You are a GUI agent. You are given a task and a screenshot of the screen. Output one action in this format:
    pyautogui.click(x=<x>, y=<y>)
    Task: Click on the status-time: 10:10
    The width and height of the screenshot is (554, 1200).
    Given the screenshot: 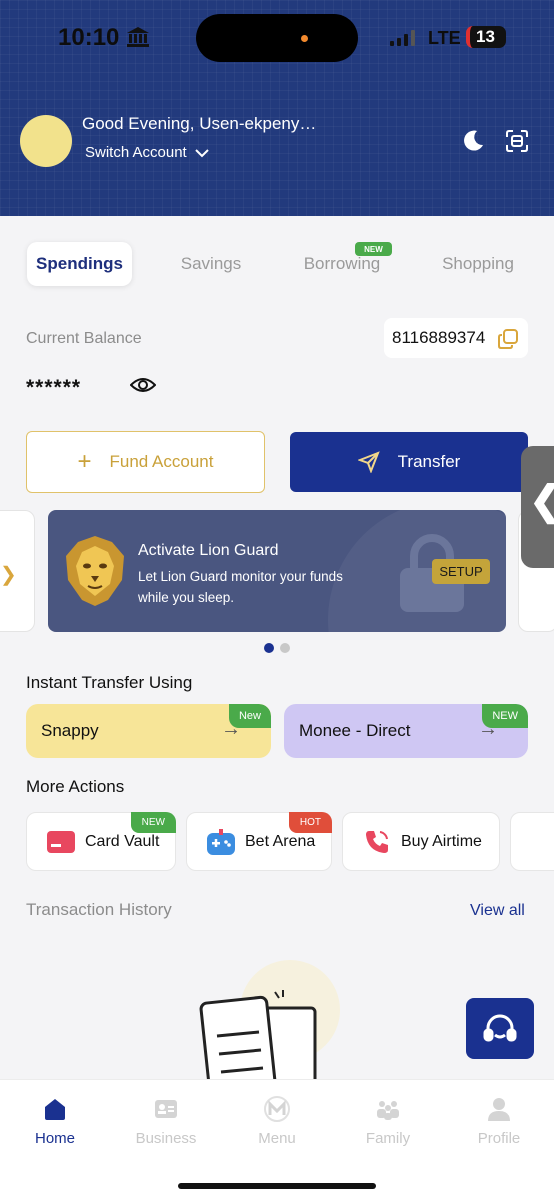 What is the action you would take?
    pyautogui.click(x=89, y=37)
    